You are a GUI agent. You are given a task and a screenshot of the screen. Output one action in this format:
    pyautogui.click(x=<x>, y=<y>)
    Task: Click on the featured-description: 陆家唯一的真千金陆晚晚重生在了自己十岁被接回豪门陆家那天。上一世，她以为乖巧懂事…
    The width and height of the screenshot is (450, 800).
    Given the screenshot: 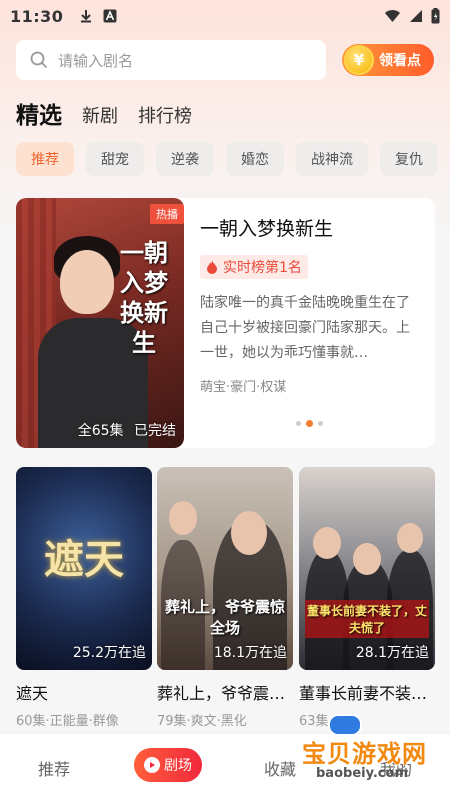 What is the action you would take?
    pyautogui.click(x=305, y=328)
    